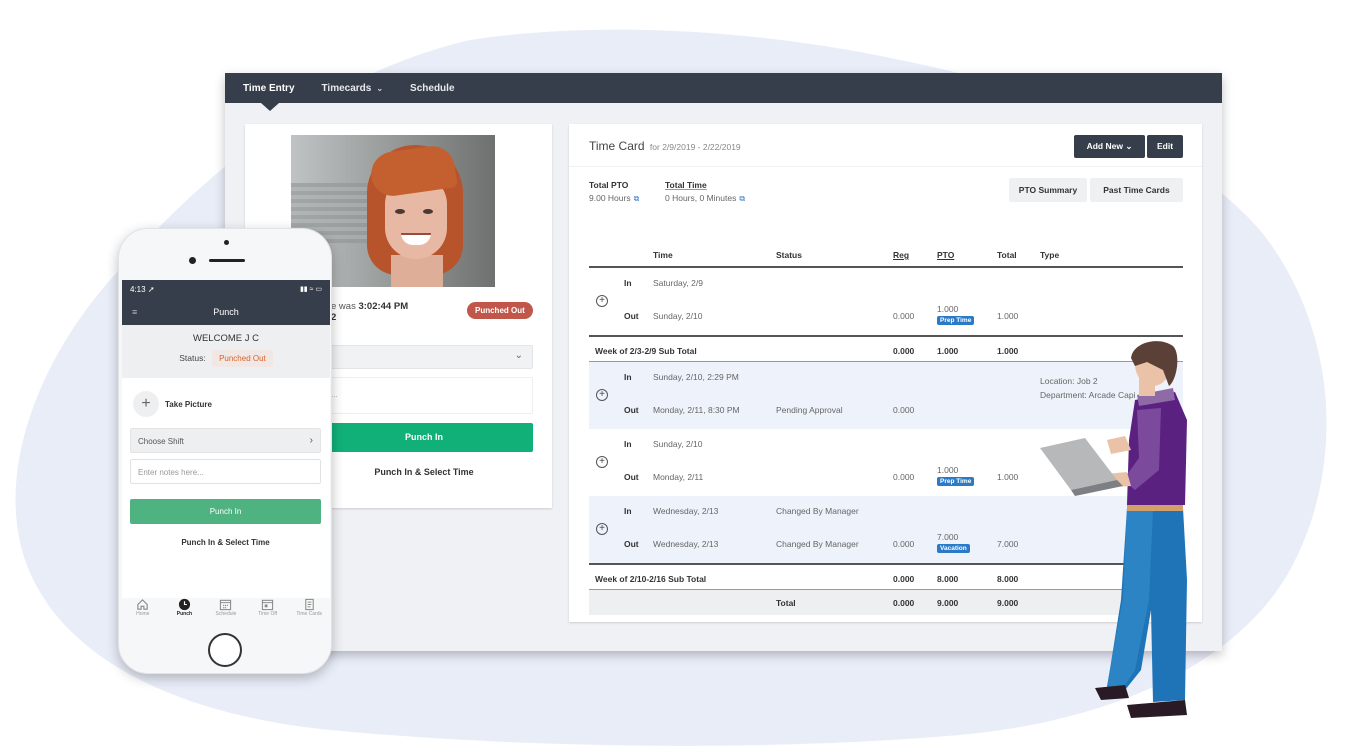 The width and height of the screenshot is (1350, 750). I want to click on home-icon, so click(142, 604).